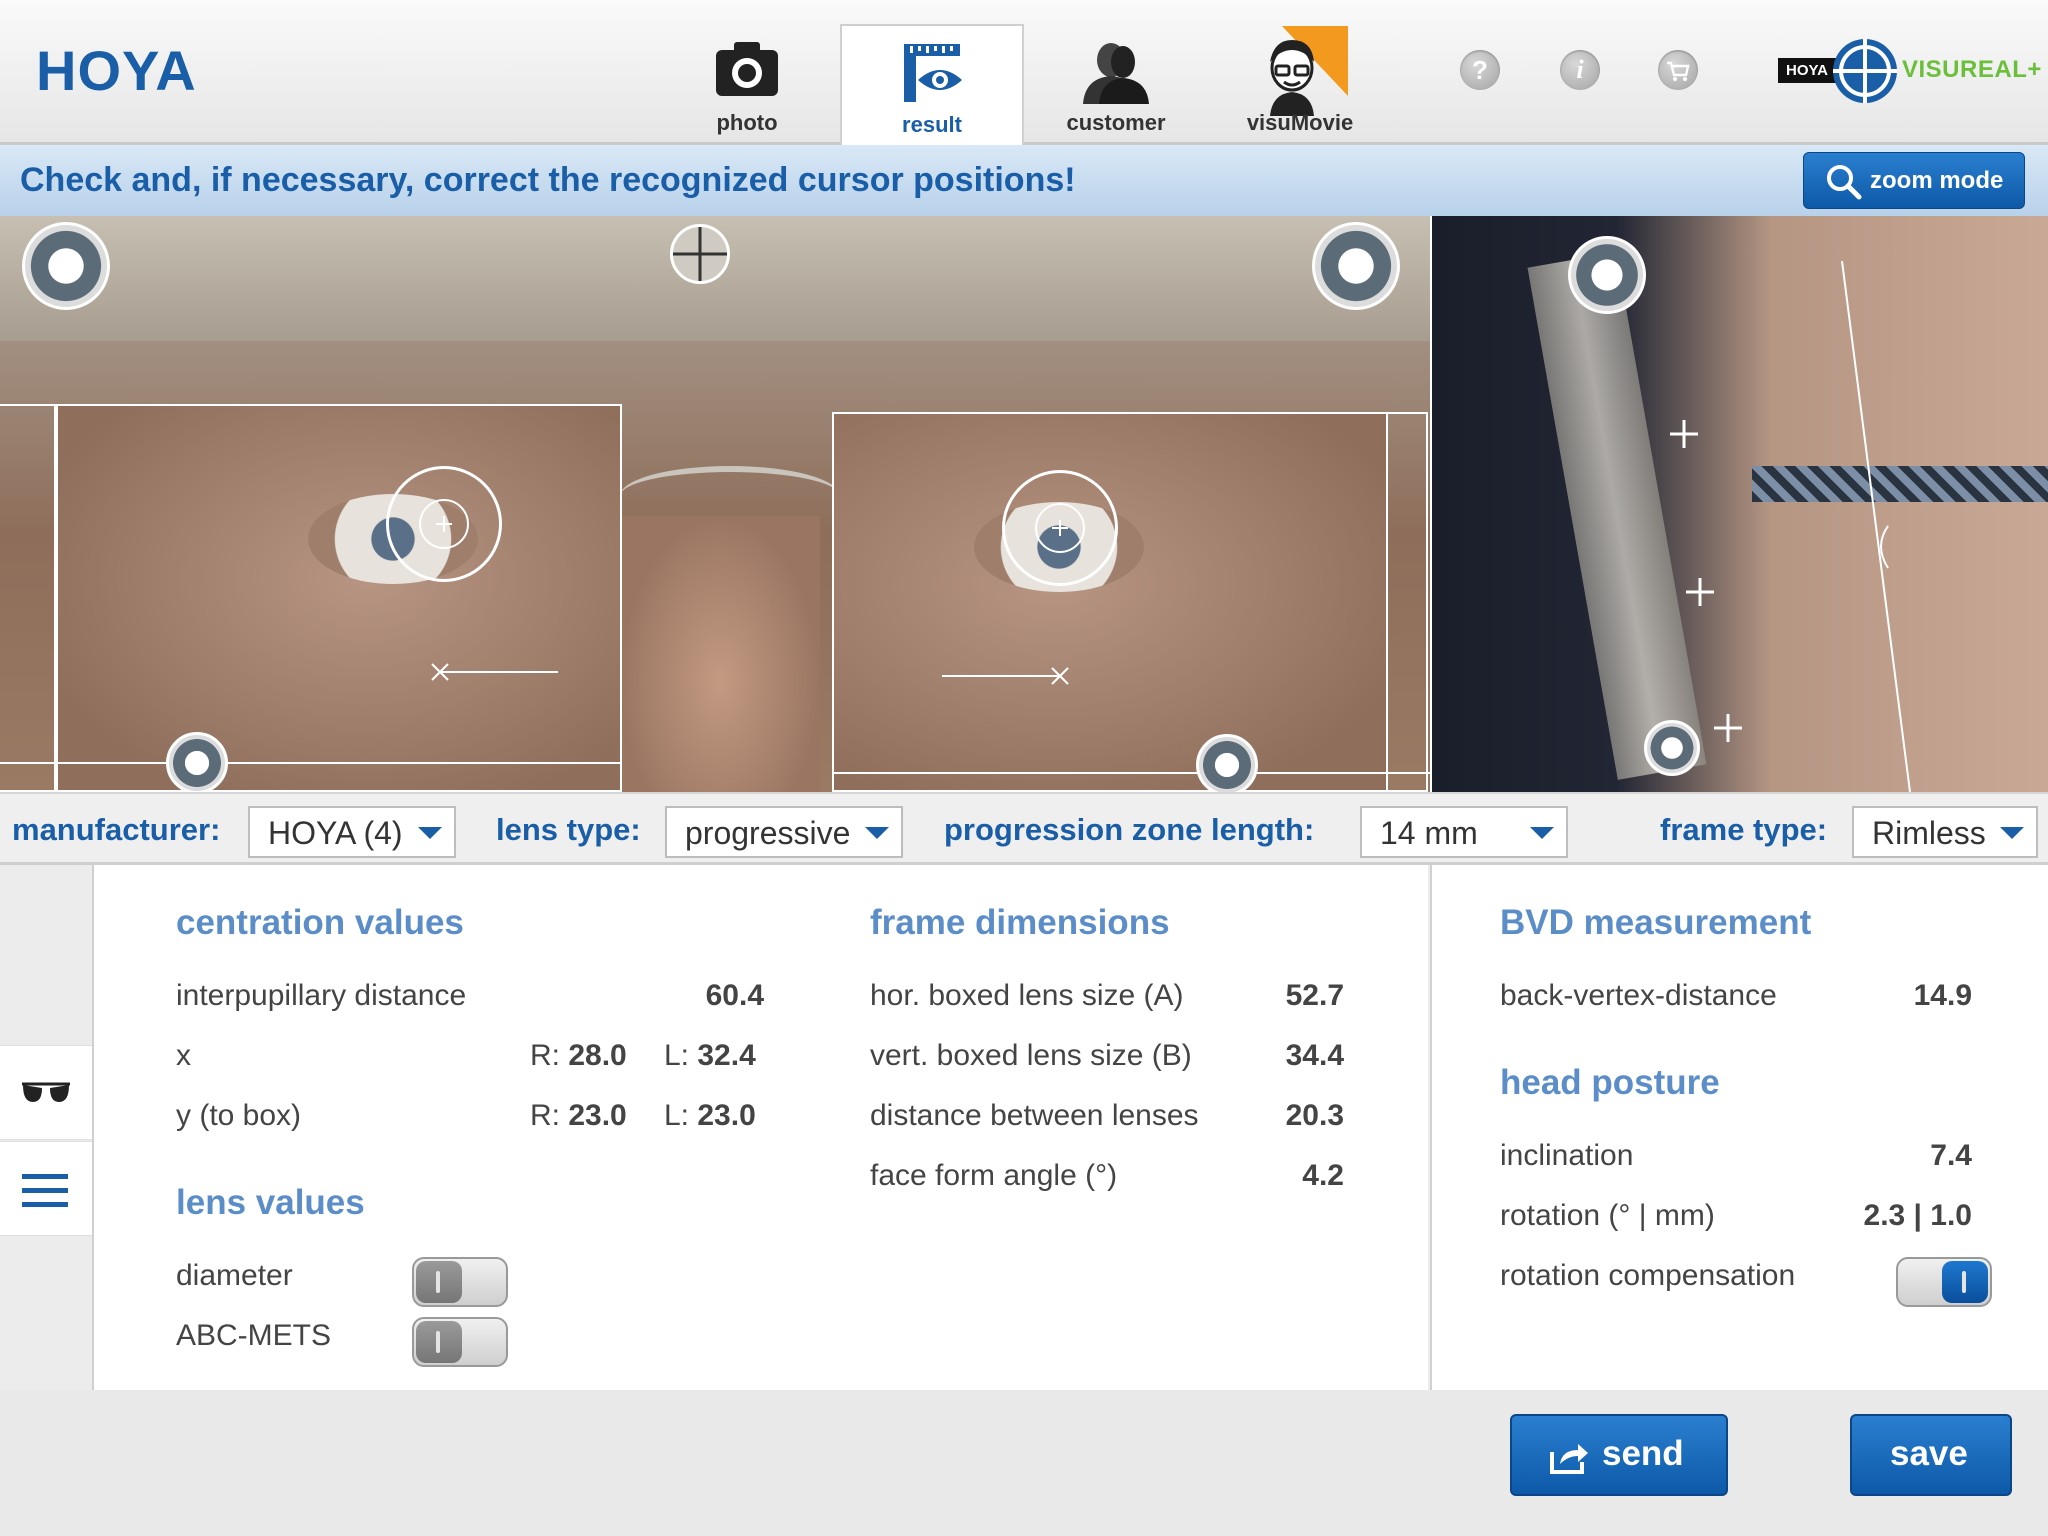  Describe the element at coordinates (677, 1055) in the screenshot. I see `x-left-prefix: L:` at that location.